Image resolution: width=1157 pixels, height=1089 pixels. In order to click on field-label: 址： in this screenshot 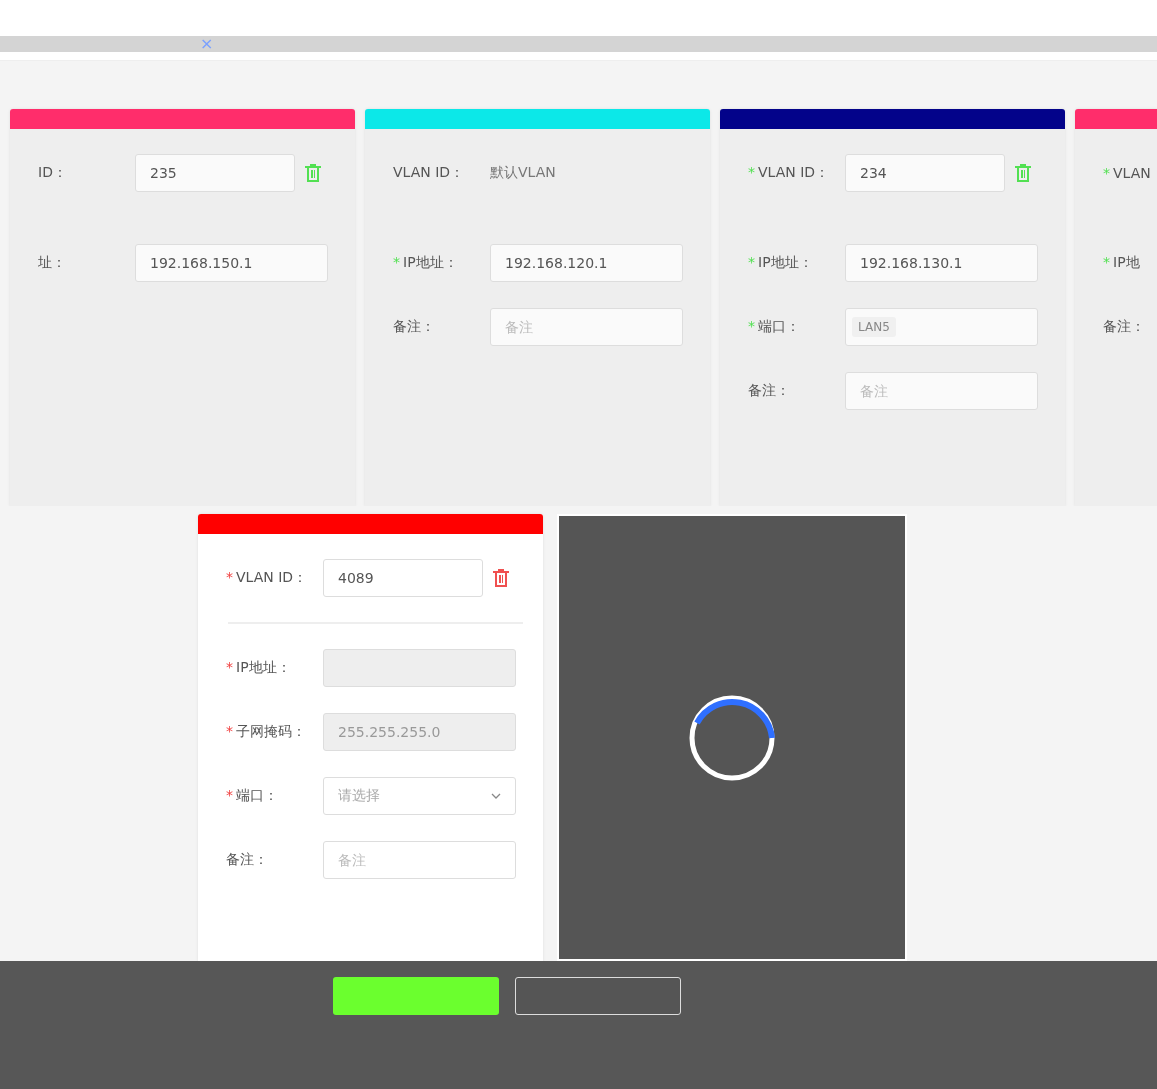, I will do `click(52, 263)`.